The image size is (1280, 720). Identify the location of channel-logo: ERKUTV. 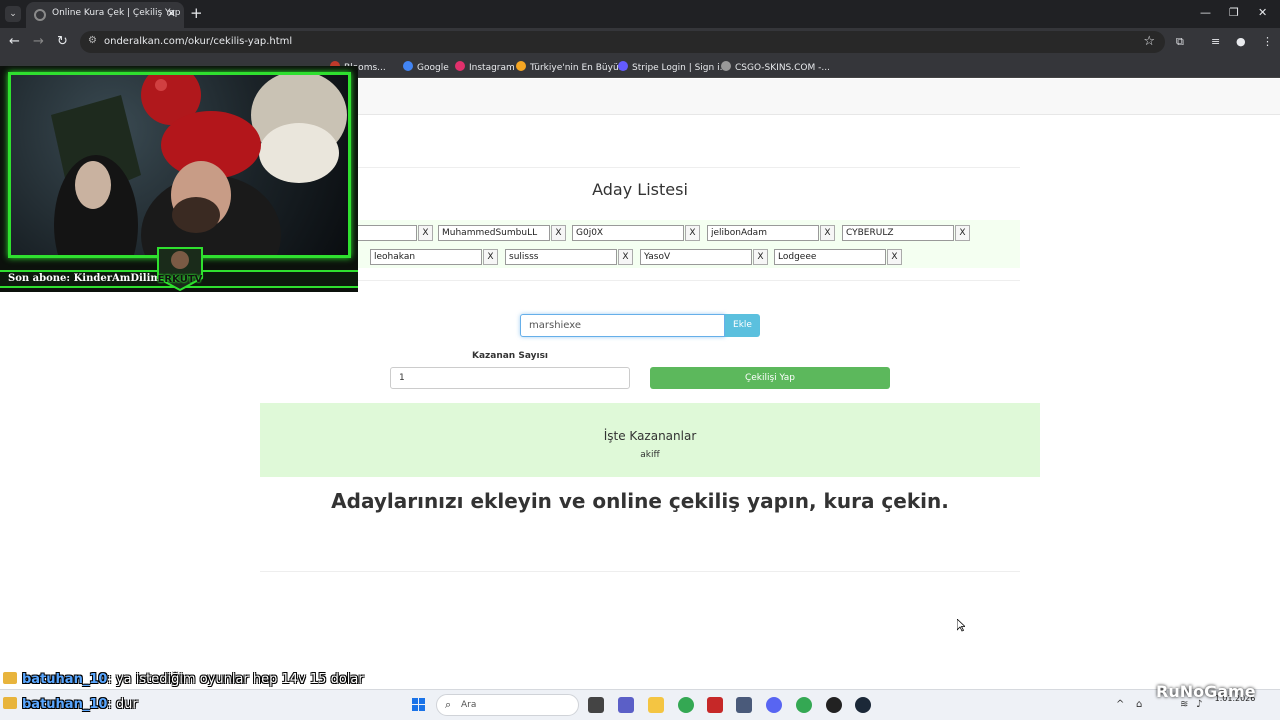
(180, 268).